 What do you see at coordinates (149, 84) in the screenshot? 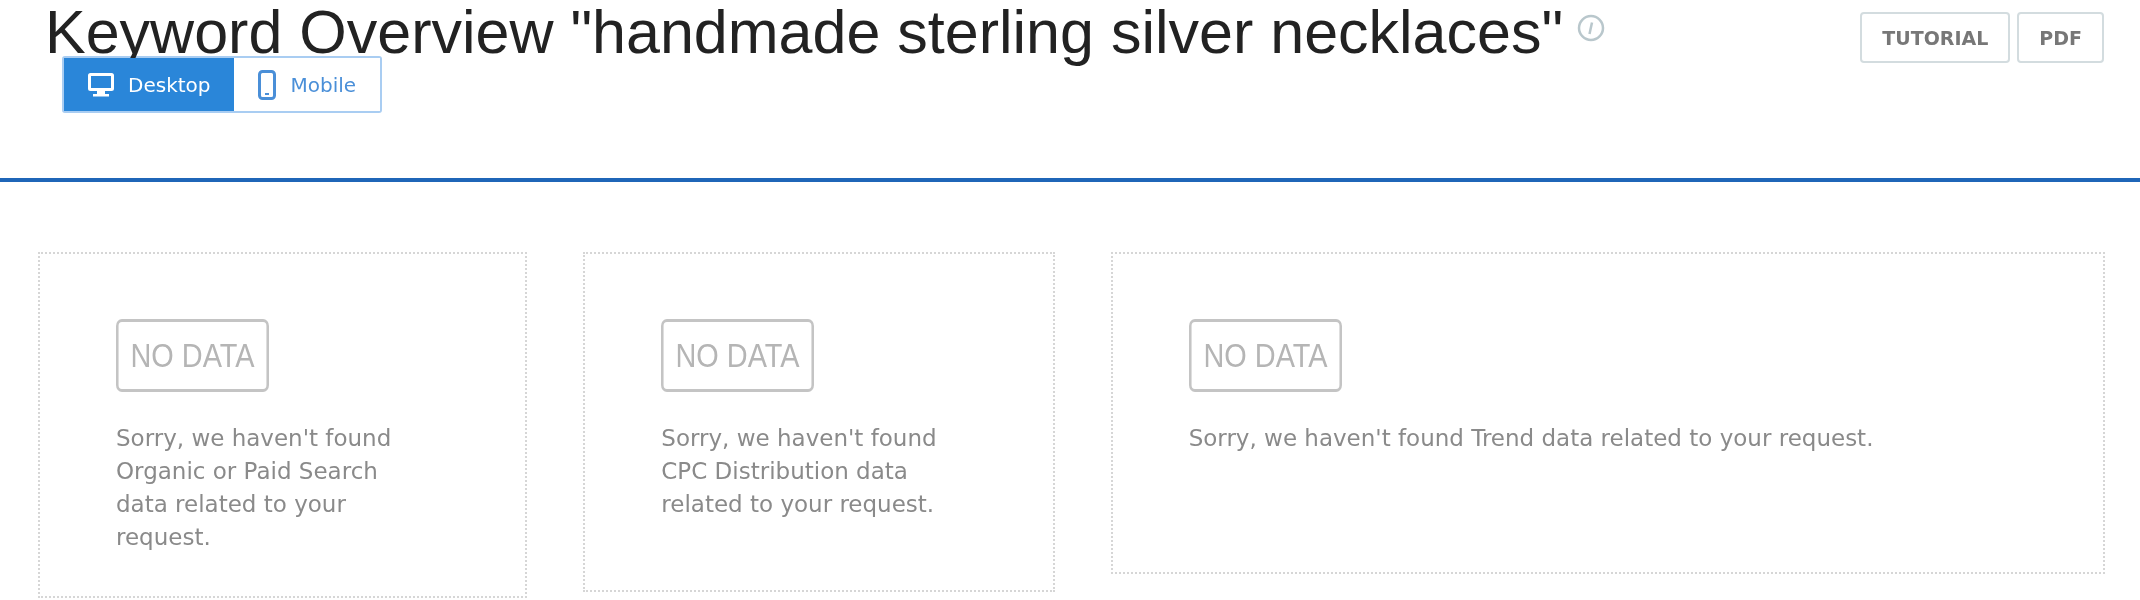
I see `device-tab: Desktop` at bounding box center [149, 84].